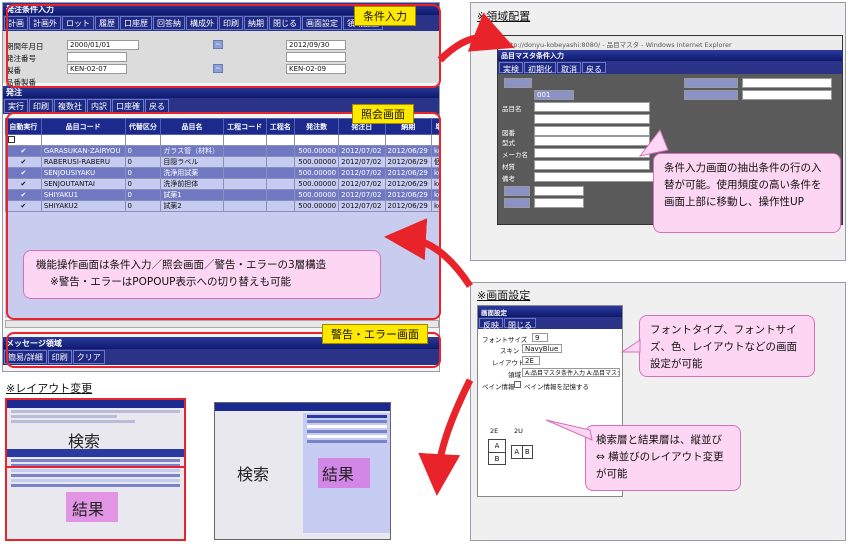  What do you see at coordinates (508, 363) in the screenshot?
I see `layout-label: レイアウト` at bounding box center [508, 363].